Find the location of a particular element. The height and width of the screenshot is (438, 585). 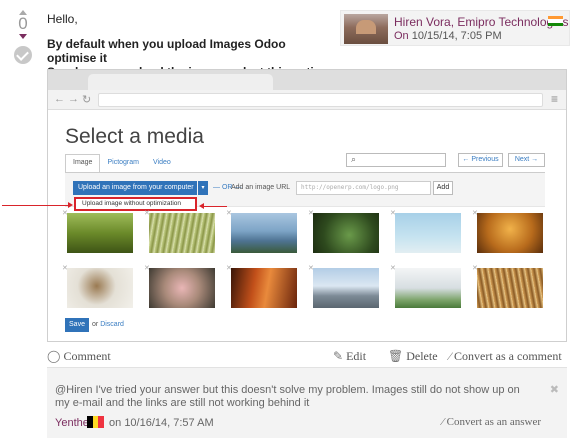

speech-bubble-icon: ◯ is located at coordinates (54, 356).